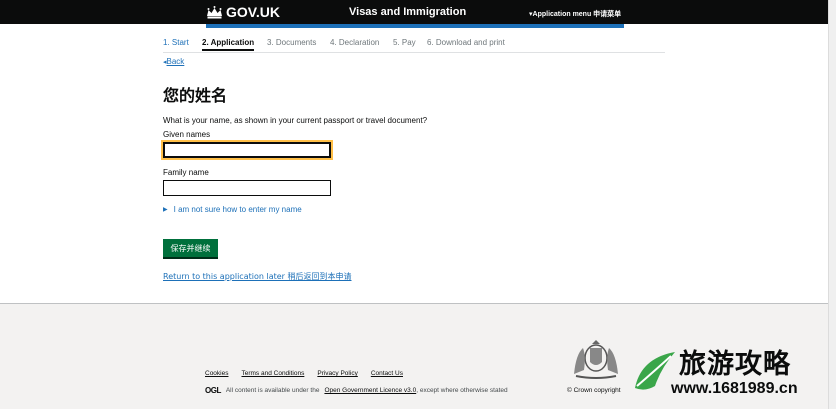 Image resolution: width=836 pixels, height=409 pixels. What do you see at coordinates (237, 209) in the screenshot?
I see `name-help-summary: I am not sure how to enter my name` at bounding box center [237, 209].